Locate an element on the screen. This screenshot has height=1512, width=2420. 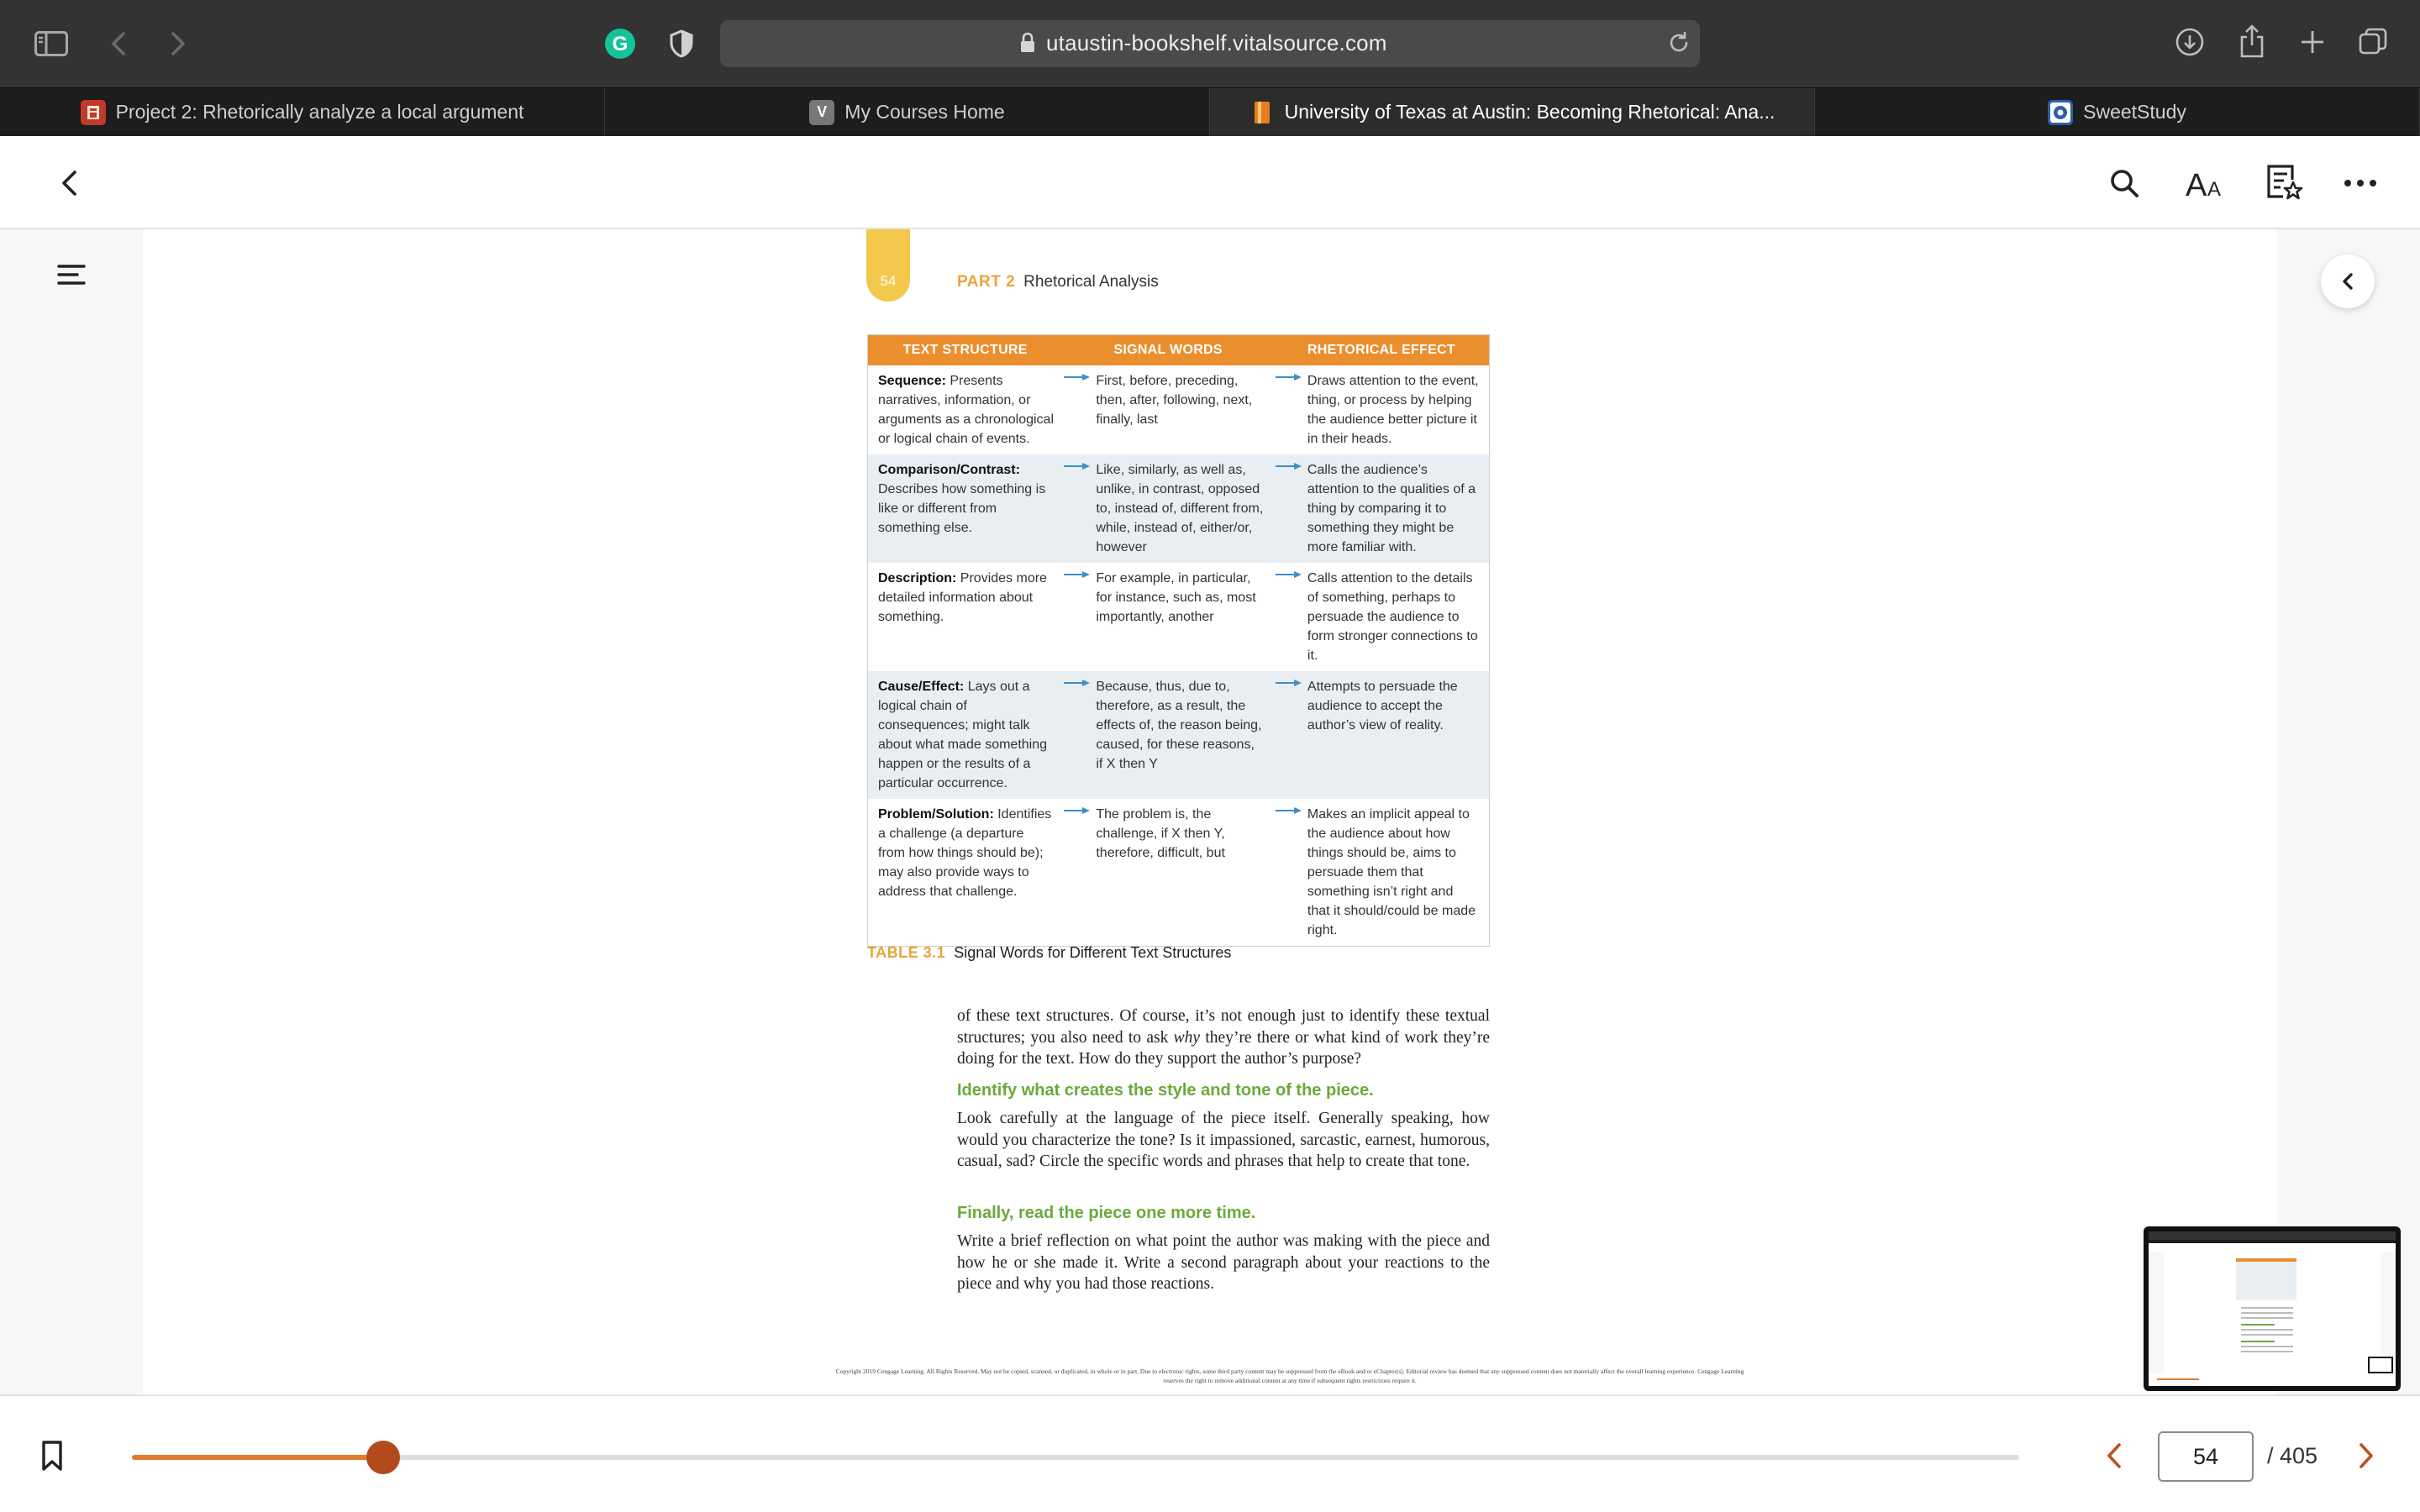
bookmark-icon is located at coordinates (52, 1458).